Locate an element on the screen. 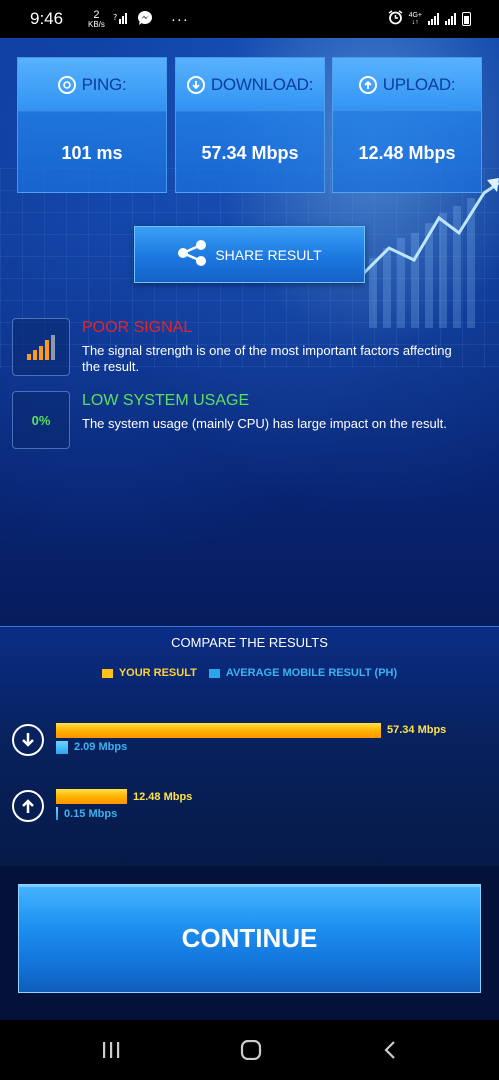  download-header: DOWNLOAD: is located at coordinates (250, 85).